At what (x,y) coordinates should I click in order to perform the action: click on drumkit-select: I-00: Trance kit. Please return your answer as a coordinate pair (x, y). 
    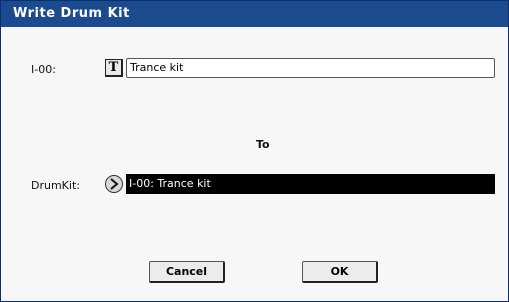
    Looking at the image, I should click on (310, 184).